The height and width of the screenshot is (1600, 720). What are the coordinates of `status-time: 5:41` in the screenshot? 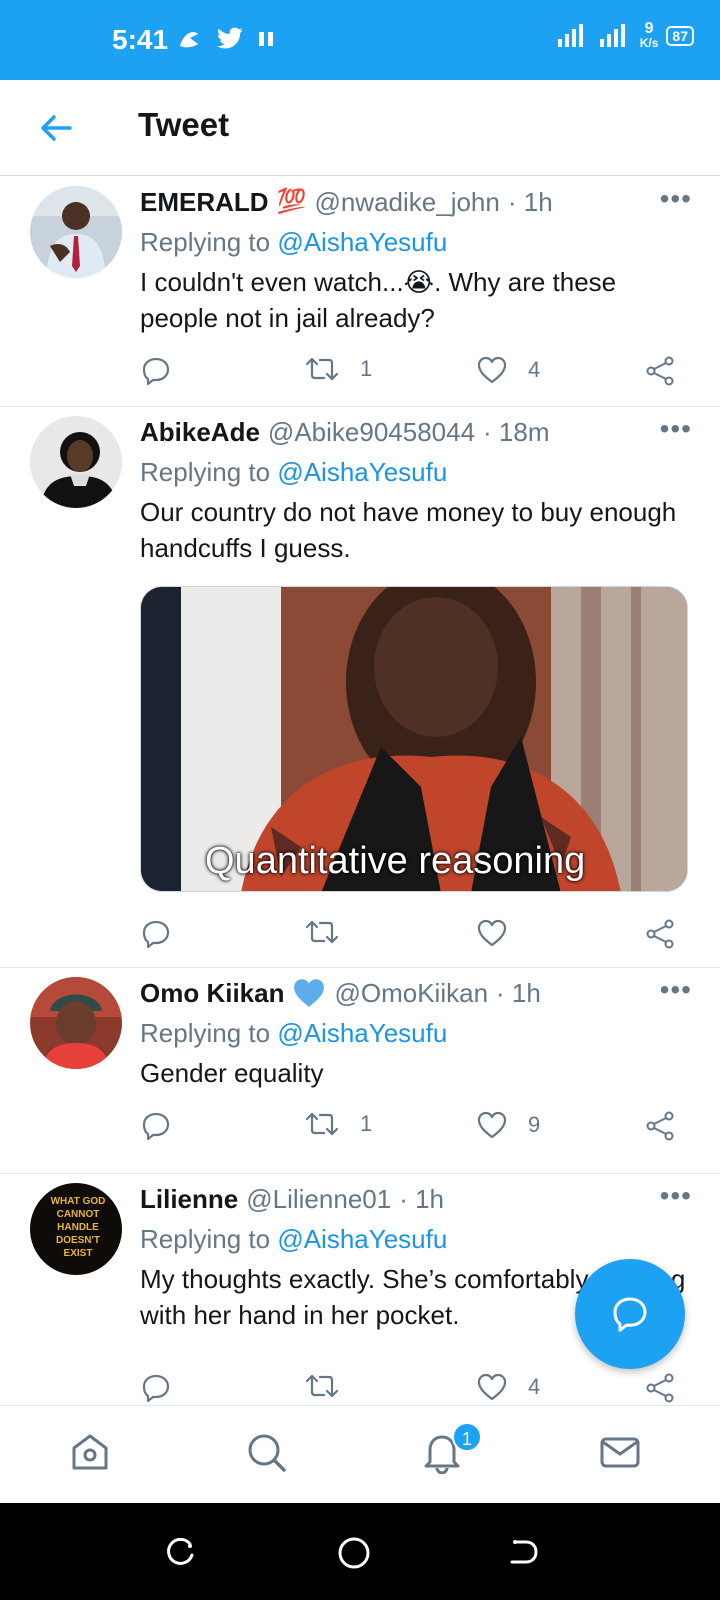 It's located at (140, 39).